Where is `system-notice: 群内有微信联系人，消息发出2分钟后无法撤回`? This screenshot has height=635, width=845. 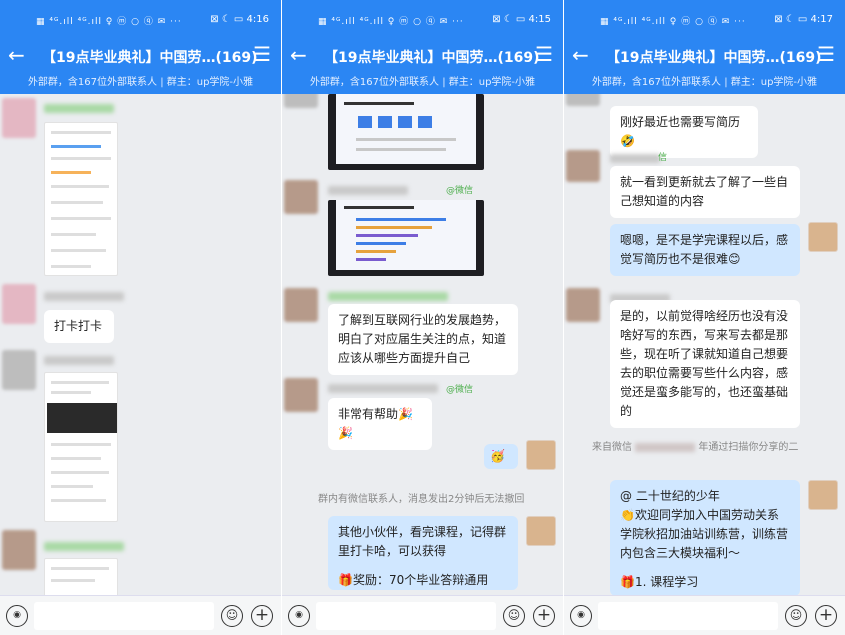 system-notice: 群内有微信联系人，消息发出2分钟后无法撤回 is located at coordinates (421, 499).